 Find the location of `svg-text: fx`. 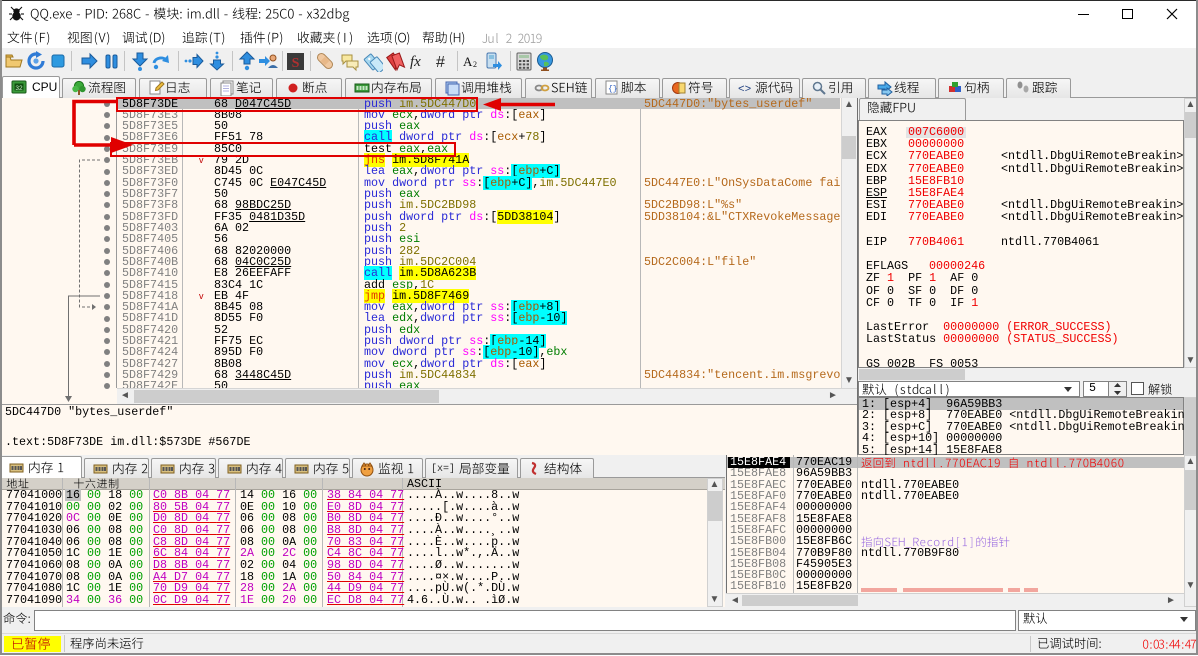

svg-text: fx is located at coordinates (415, 62).